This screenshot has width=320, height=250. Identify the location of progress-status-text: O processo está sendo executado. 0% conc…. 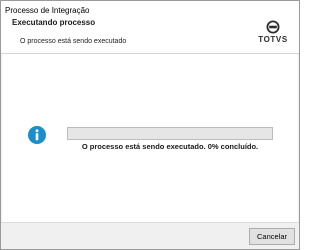
(170, 146).